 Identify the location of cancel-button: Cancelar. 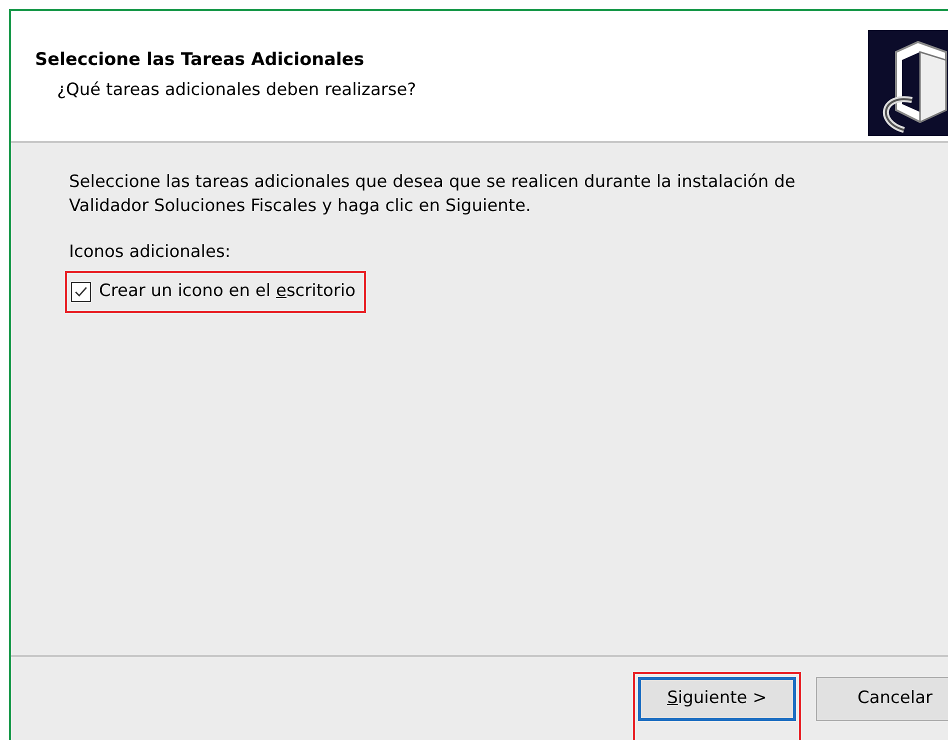
(882, 699).